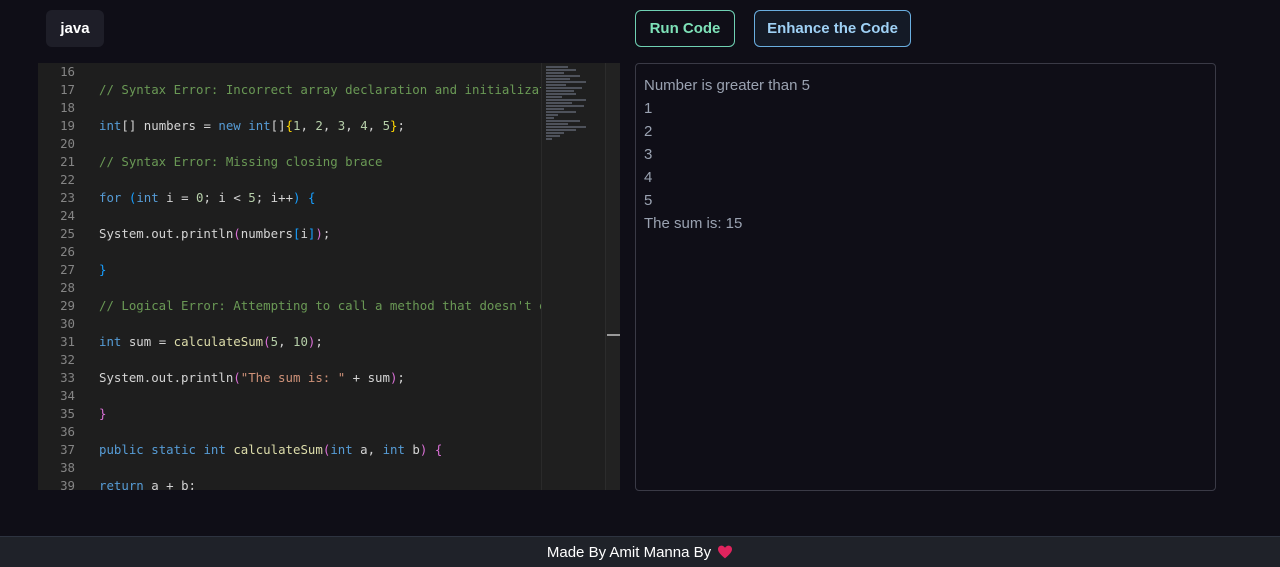  Describe the element at coordinates (289, 270) in the screenshot. I see `code-line: 27}` at that location.